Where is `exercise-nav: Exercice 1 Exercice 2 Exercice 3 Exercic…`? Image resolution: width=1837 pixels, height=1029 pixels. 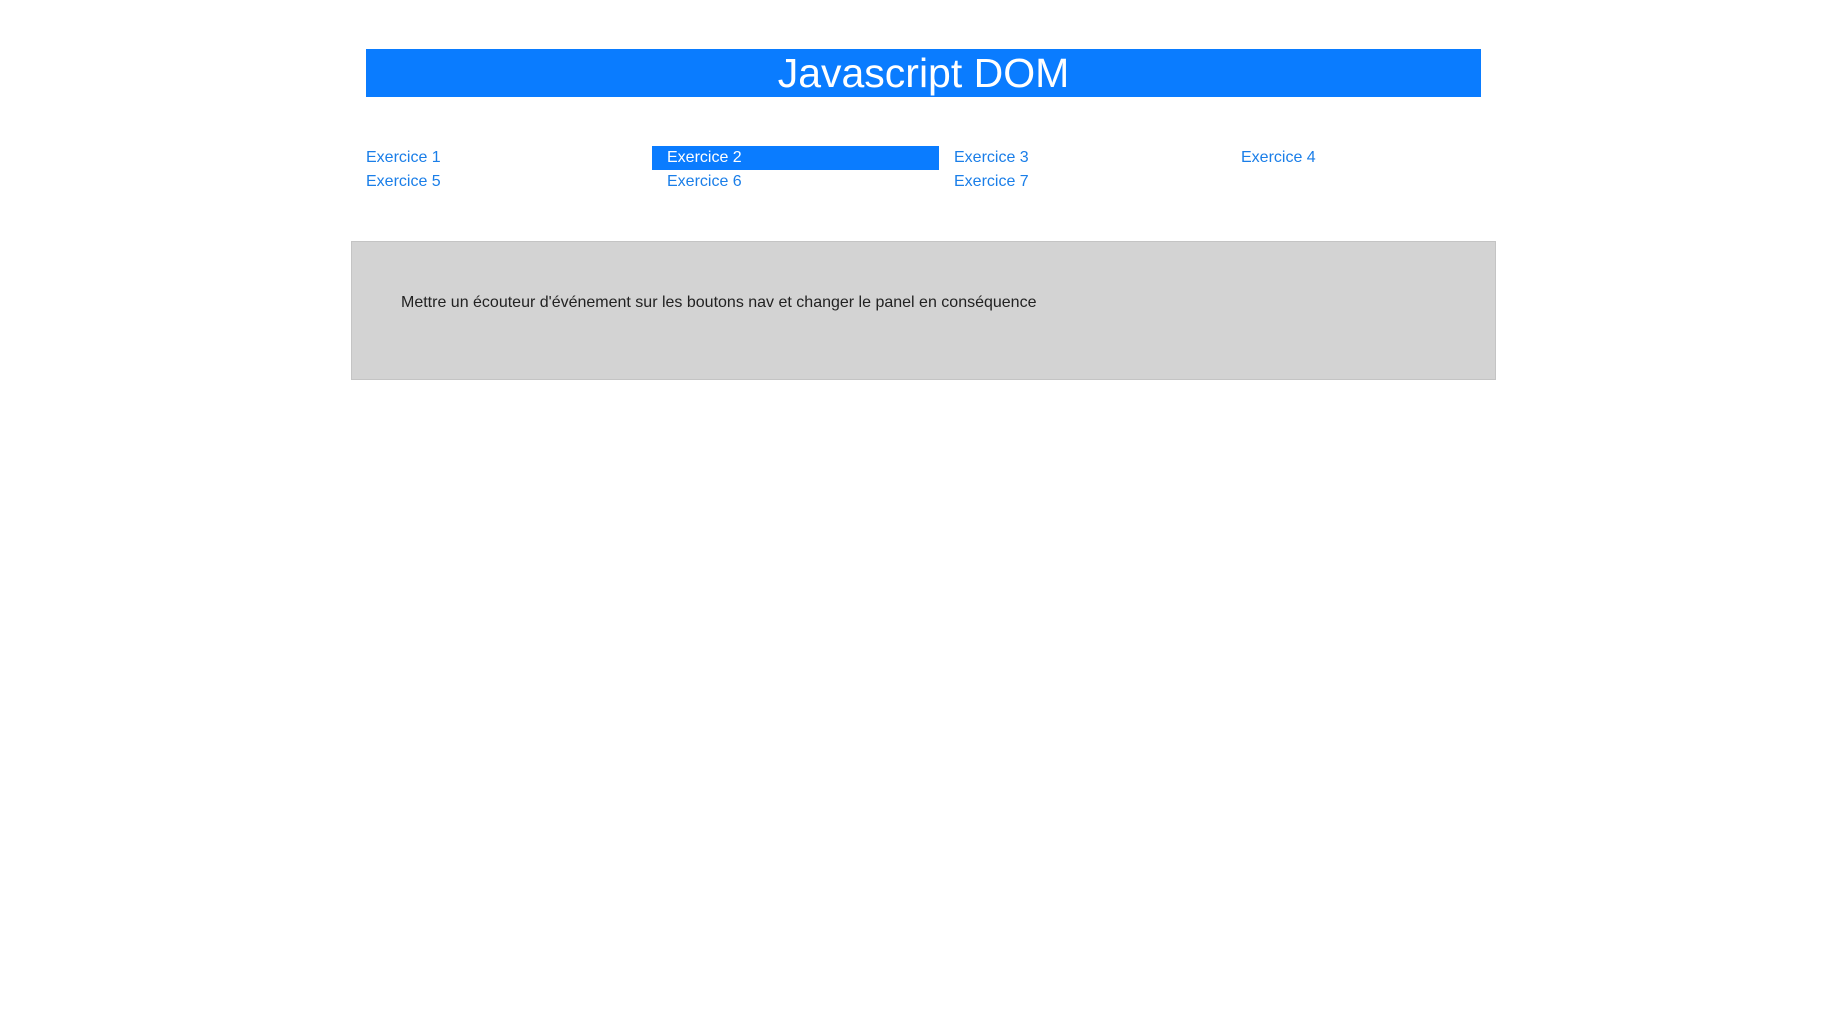 exercise-nav: Exercice 1 Exercice 2 Exercice 3 Exercic… is located at coordinates (938, 170).